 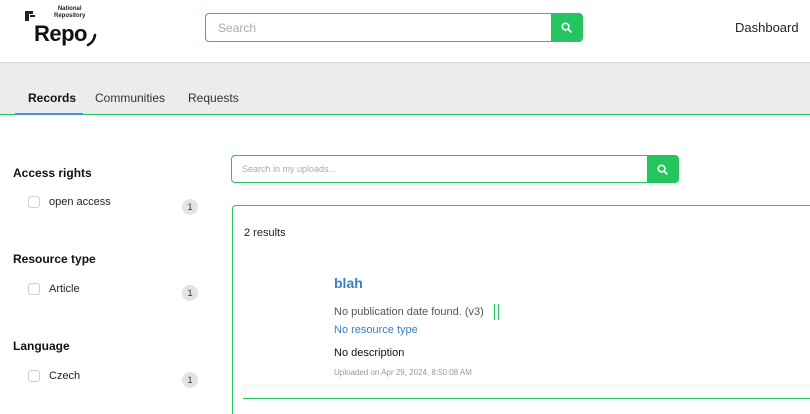 What do you see at coordinates (403, 372) in the screenshot?
I see `record-uploaded-date: Uploaded on Apr 29, 2024, 8:50:08 AM` at bounding box center [403, 372].